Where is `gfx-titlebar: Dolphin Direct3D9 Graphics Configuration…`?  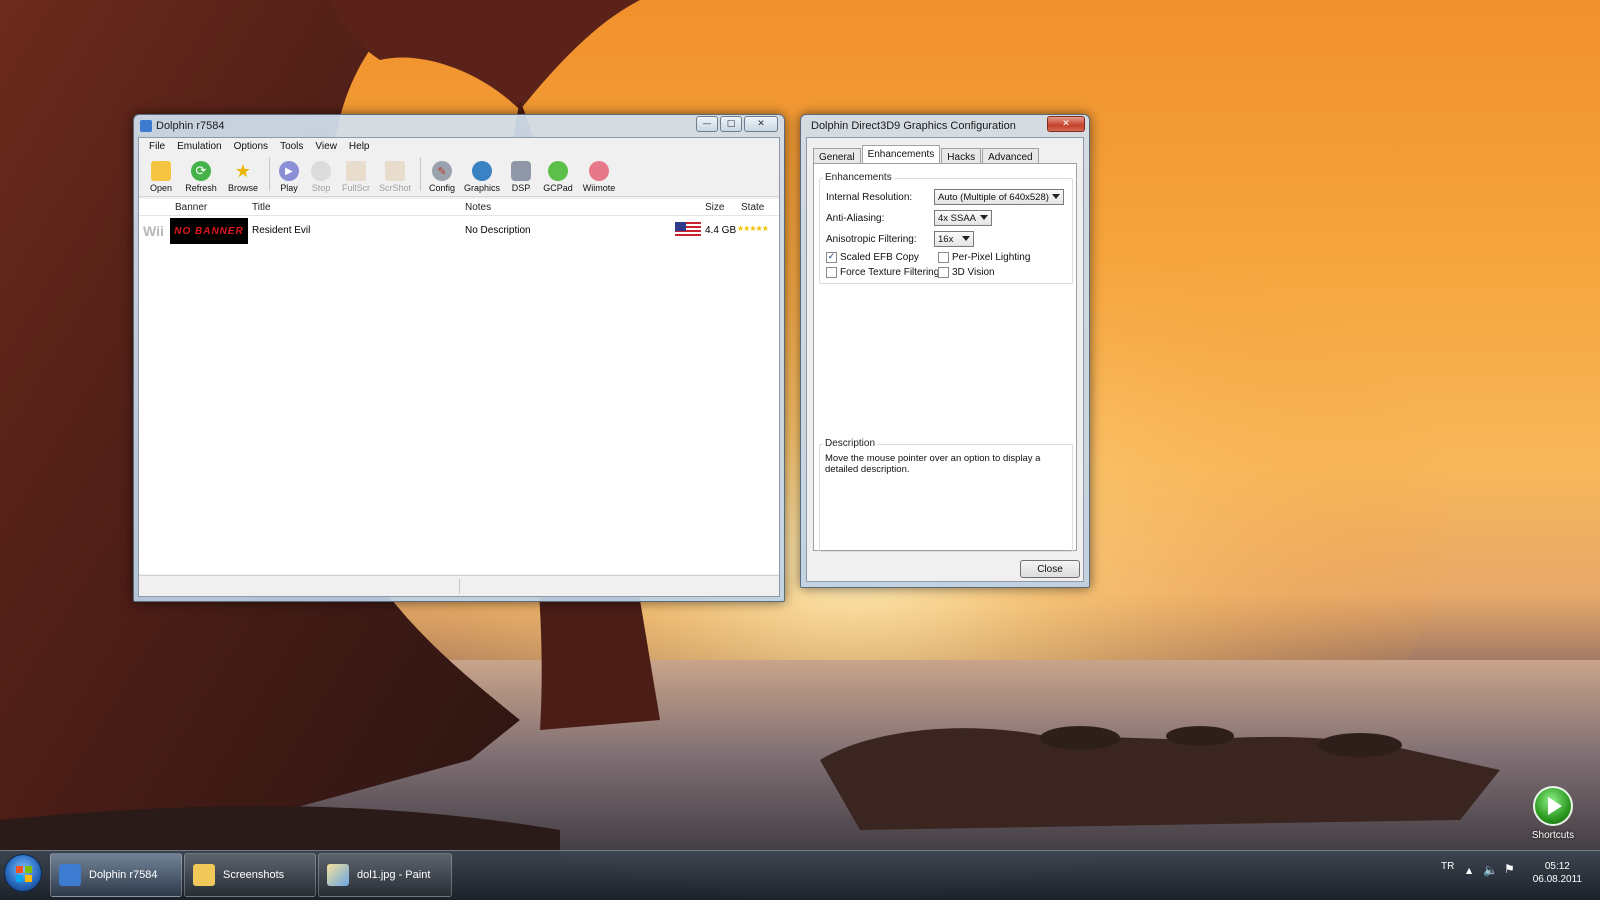
gfx-titlebar: Dolphin Direct3D9 Graphics Configuration… is located at coordinates (945, 126).